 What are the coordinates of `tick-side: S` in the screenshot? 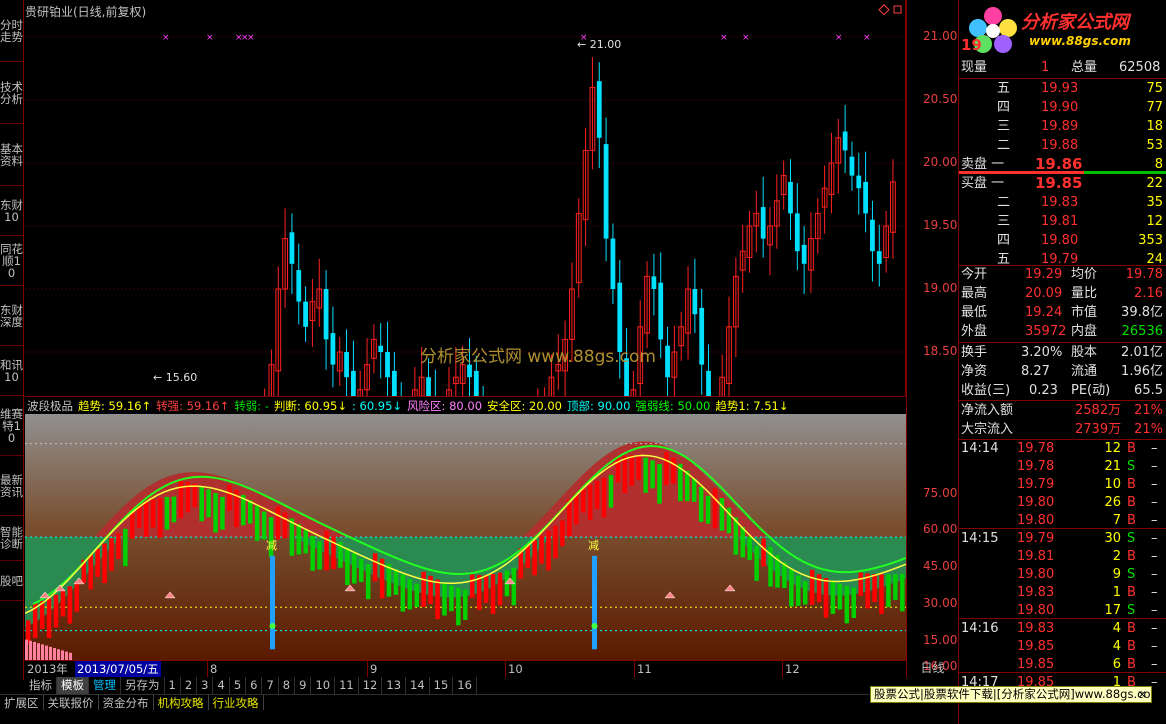 It's located at (1131, 538).